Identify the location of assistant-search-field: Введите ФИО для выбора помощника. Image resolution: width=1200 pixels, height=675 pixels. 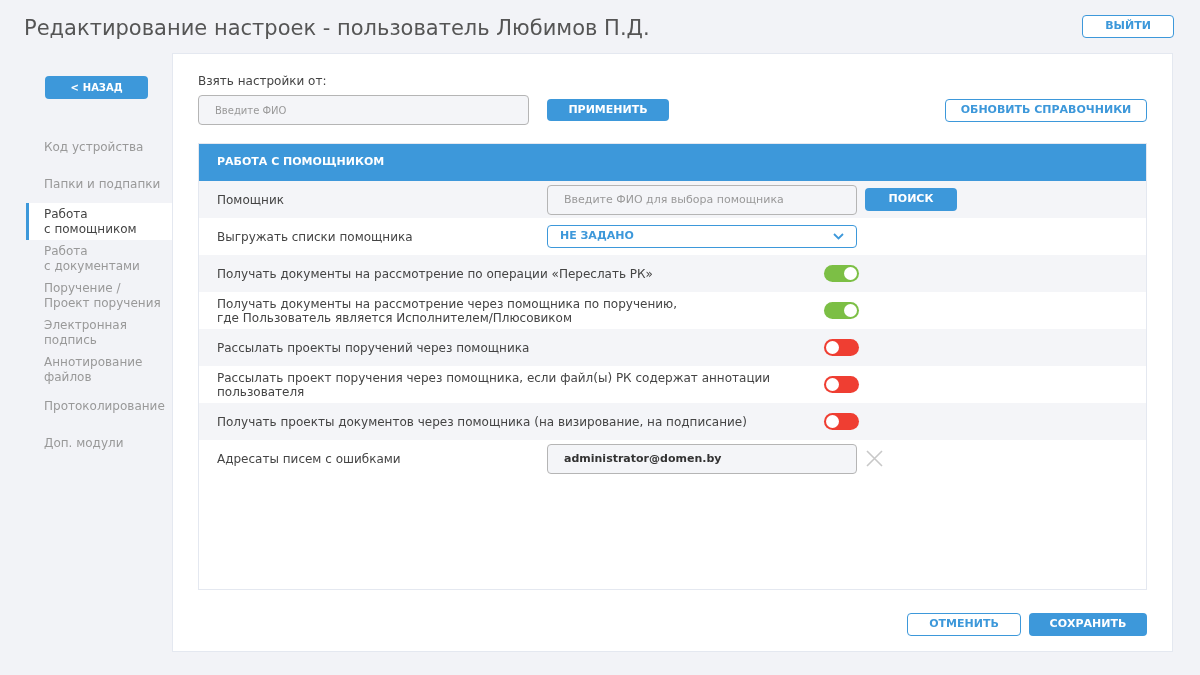
(702, 199).